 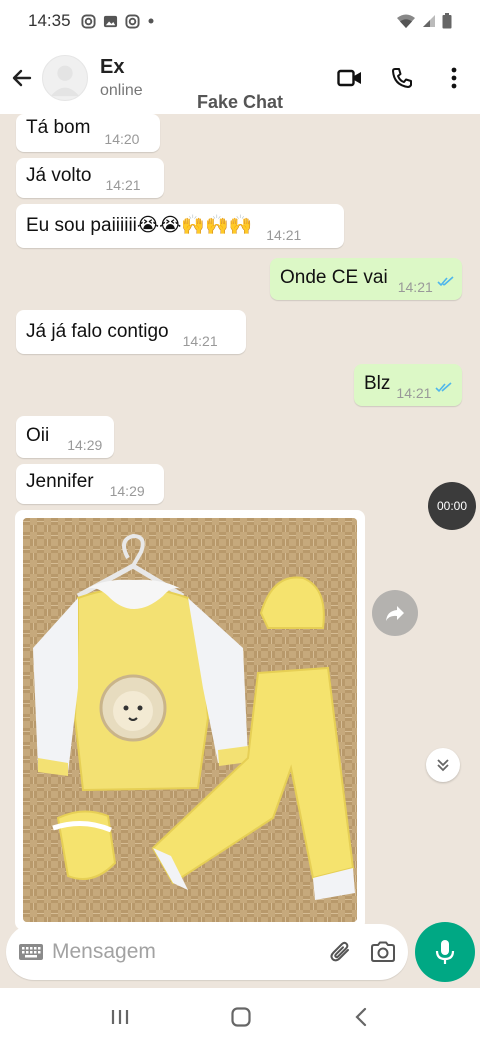 I want to click on home-icon, so click(x=241, y=1017).